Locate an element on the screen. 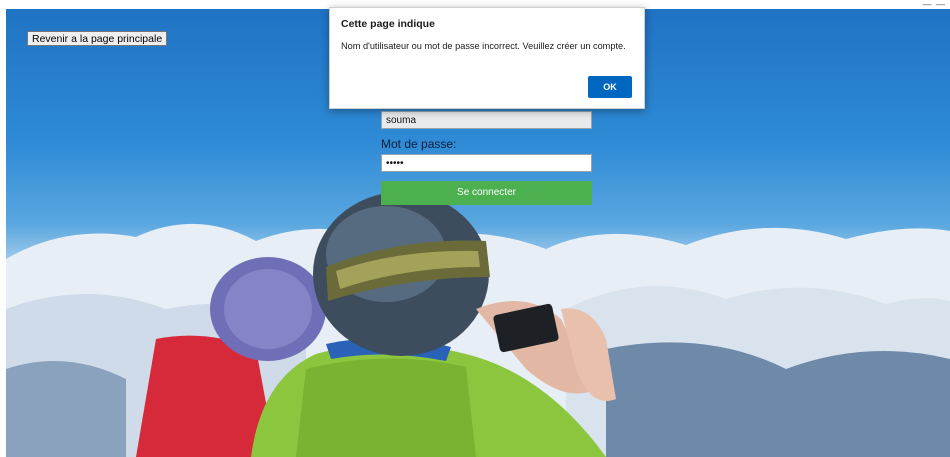 Image resolution: width=950 pixels, height=457 pixels. dialog-ok-button: OK is located at coordinates (610, 87).